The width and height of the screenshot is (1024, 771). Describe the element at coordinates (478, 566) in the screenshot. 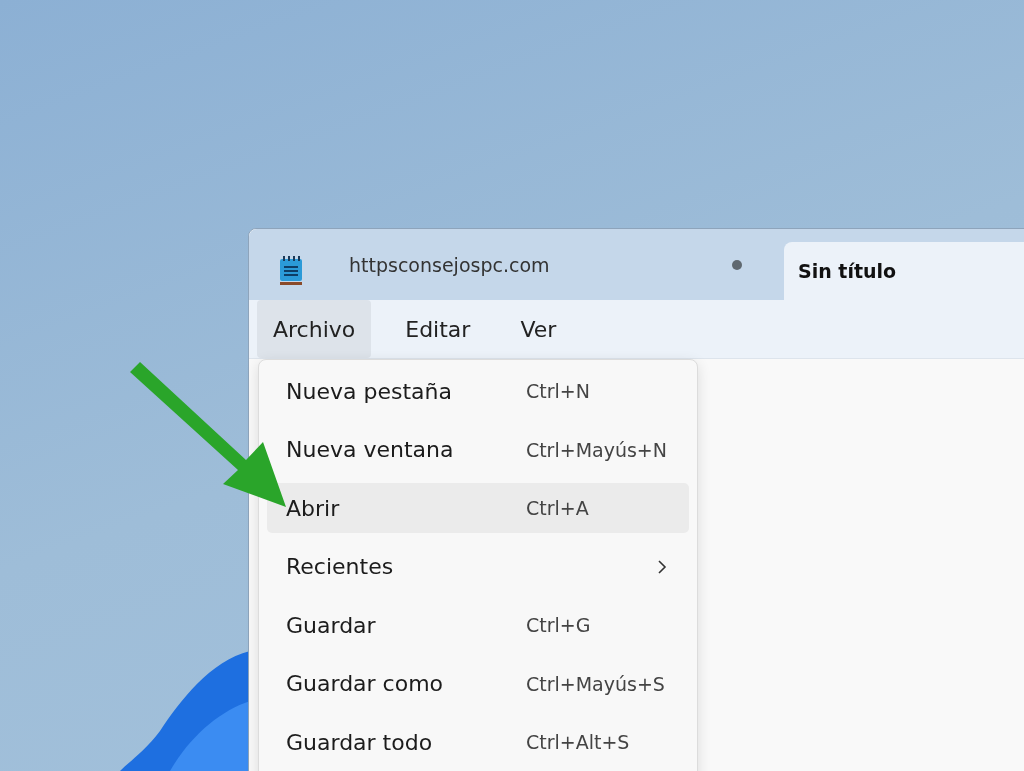

I see `menu-item: Recientes` at that location.